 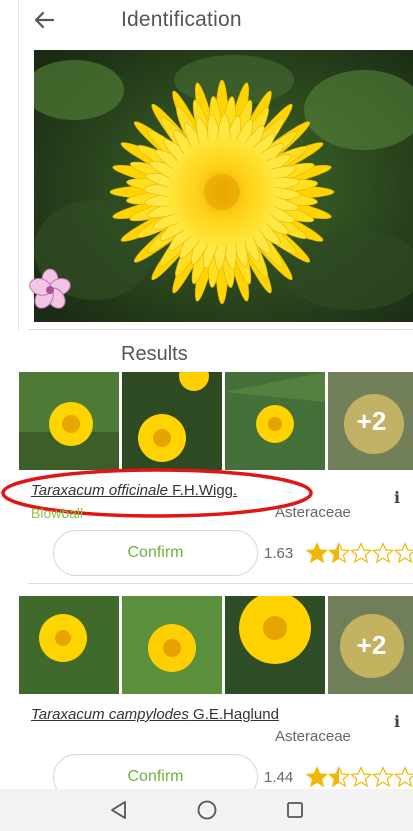 I want to click on result-2-score: 1.44, so click(x=279, y=777).